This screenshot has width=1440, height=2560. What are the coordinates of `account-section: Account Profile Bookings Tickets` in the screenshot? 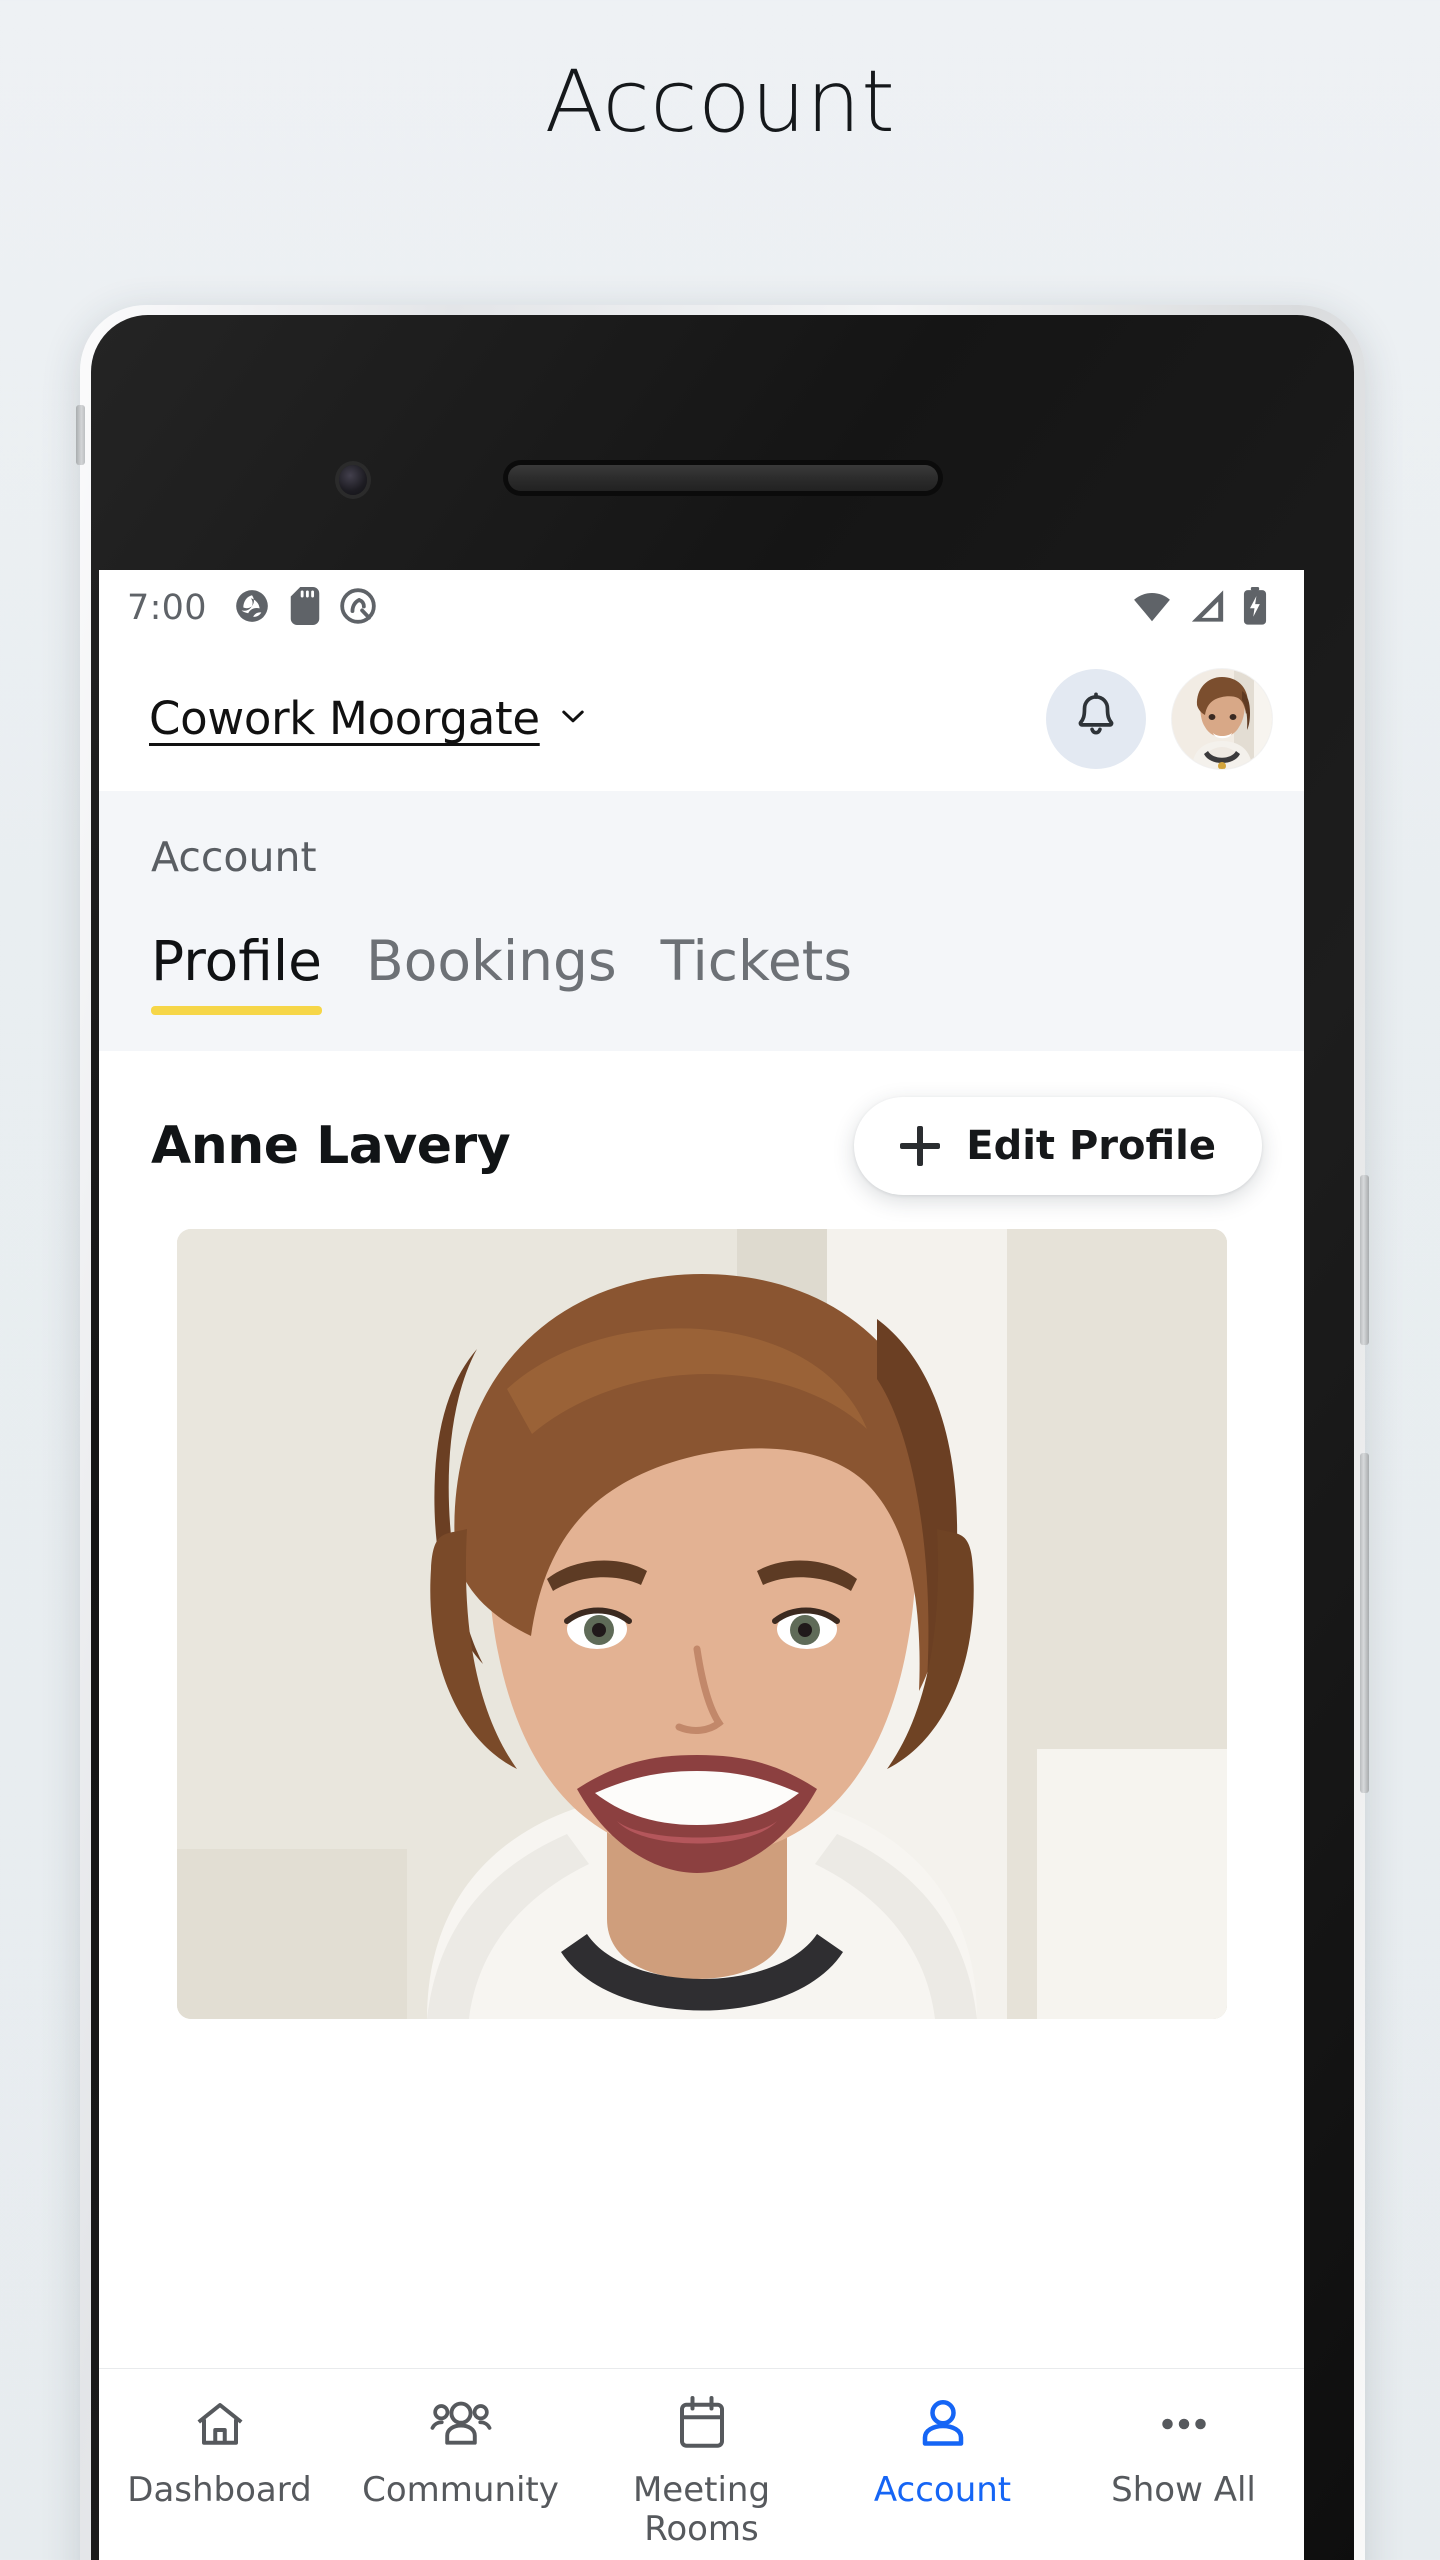 It's located at (701, 903).